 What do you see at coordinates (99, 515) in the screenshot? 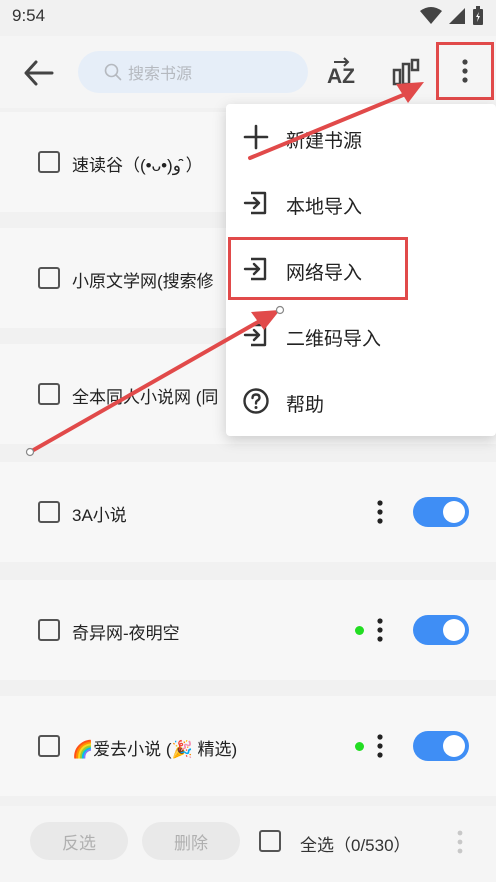
I see `row-label: 3A小说` at bounding box center [99, 515].